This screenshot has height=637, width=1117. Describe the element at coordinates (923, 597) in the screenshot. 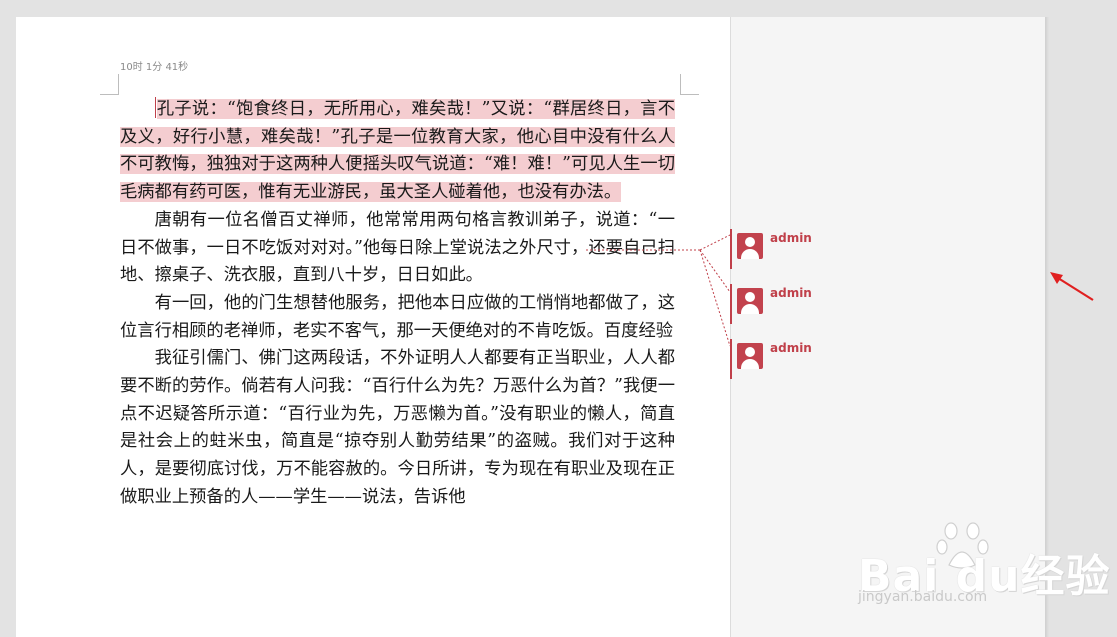

I see `watermark-url: jingyan.baidu.com` at that location.